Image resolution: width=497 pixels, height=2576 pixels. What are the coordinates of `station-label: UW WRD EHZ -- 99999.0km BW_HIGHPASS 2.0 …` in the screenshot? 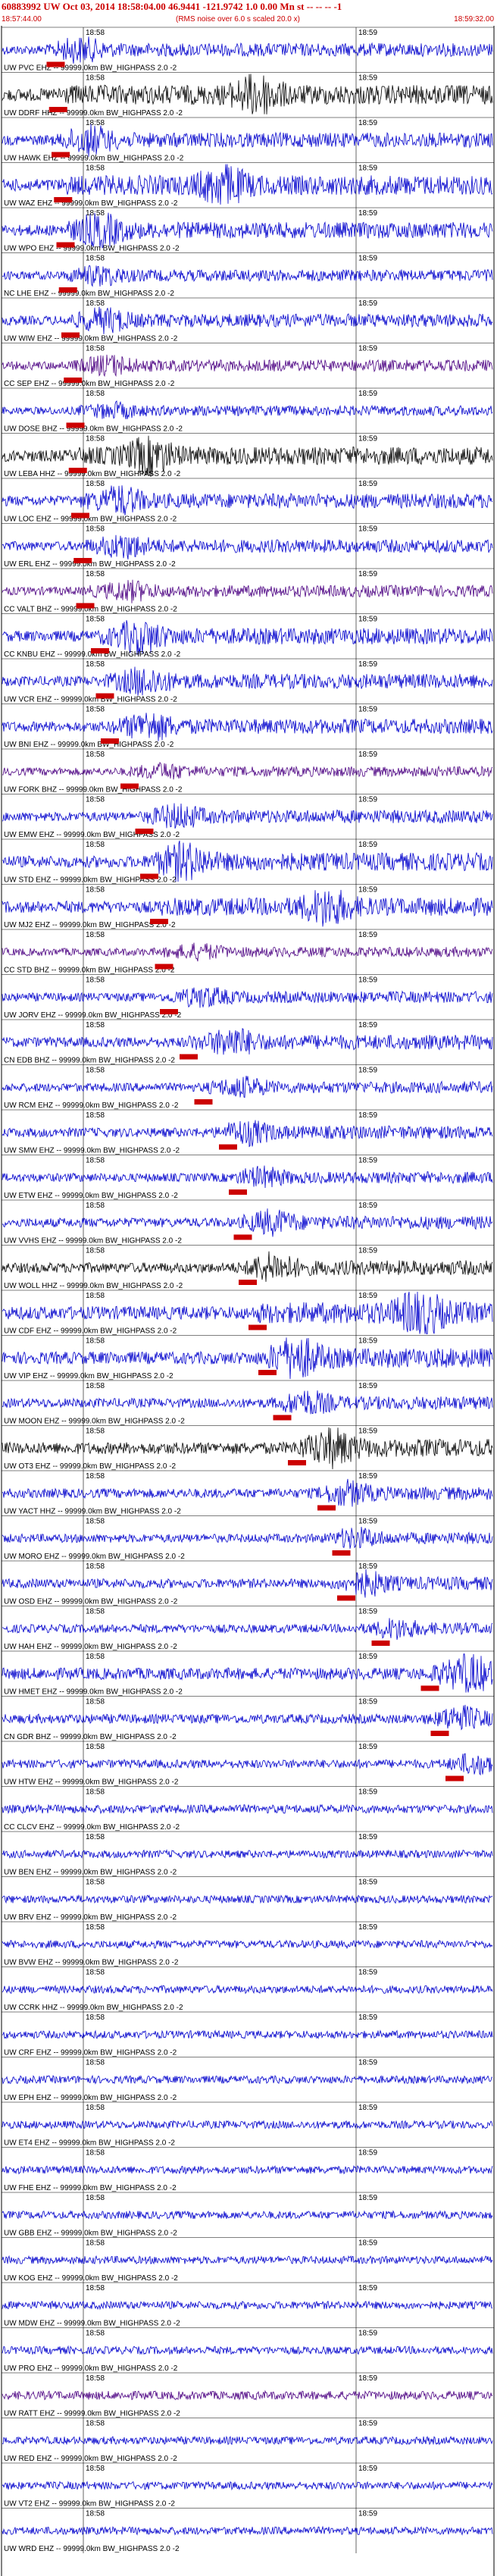 It's located at (92, 2549).